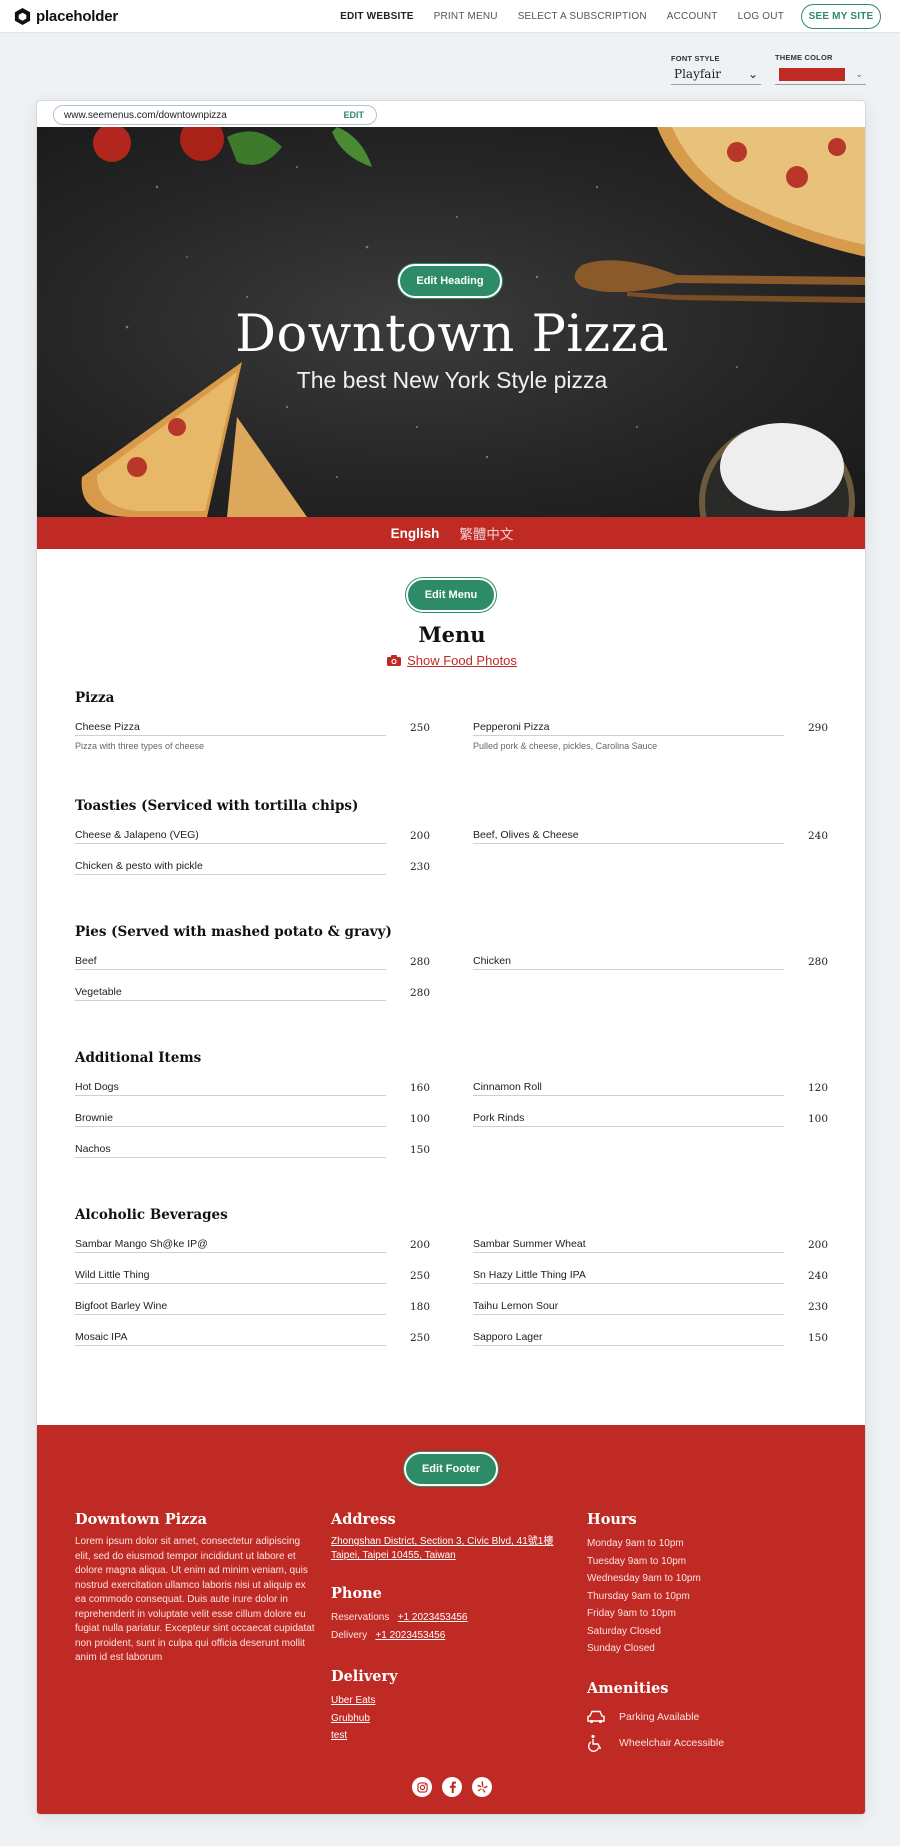 The width and height of the screenshot is (900, 1846). Describe the element at coordinates (377, 16) in the screenshot. I see `nav-edit-website: EDIT WEBSITE` at that location.